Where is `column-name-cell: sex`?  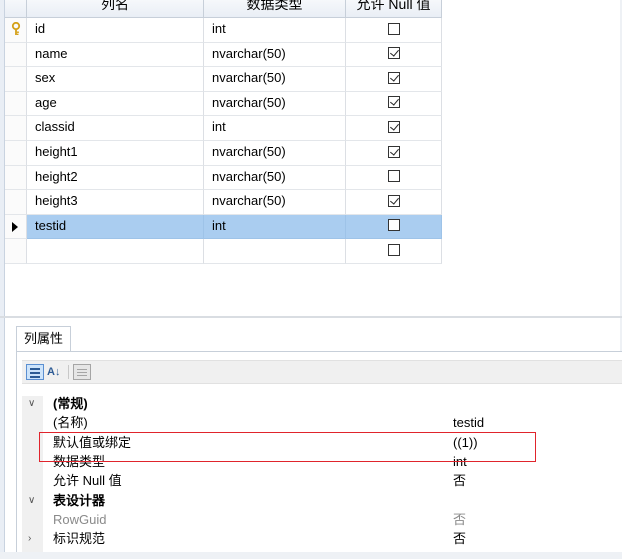
column-name-cell: sex is located at coordinates (115, 79).